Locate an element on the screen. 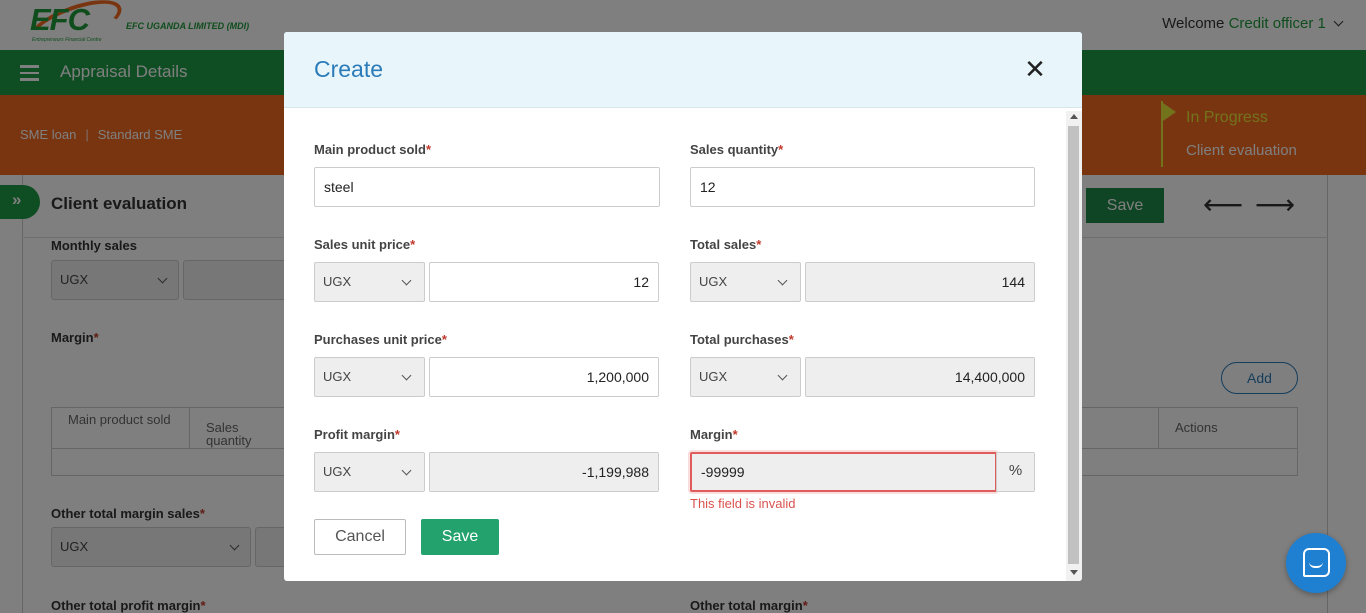 The height and width of the screenshot is (613, 1366). profit-margin-input is located at coordinates (544, 472).